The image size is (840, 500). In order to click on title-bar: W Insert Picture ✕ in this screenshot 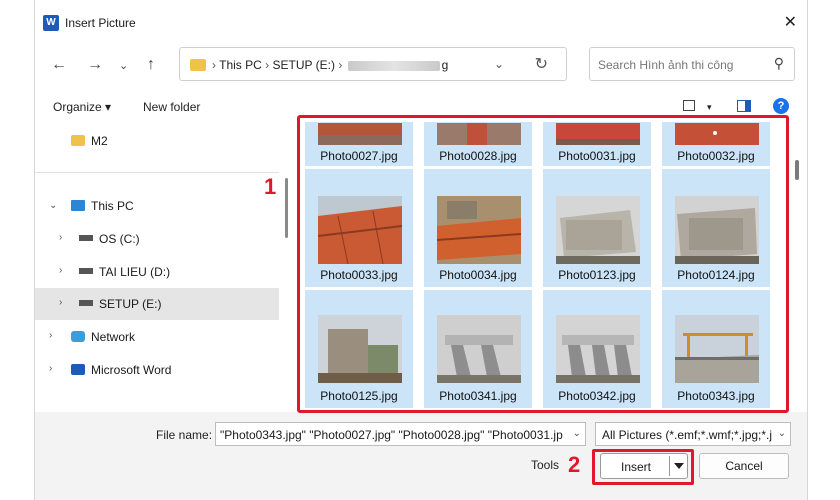, I will do `click(421, 23)`.